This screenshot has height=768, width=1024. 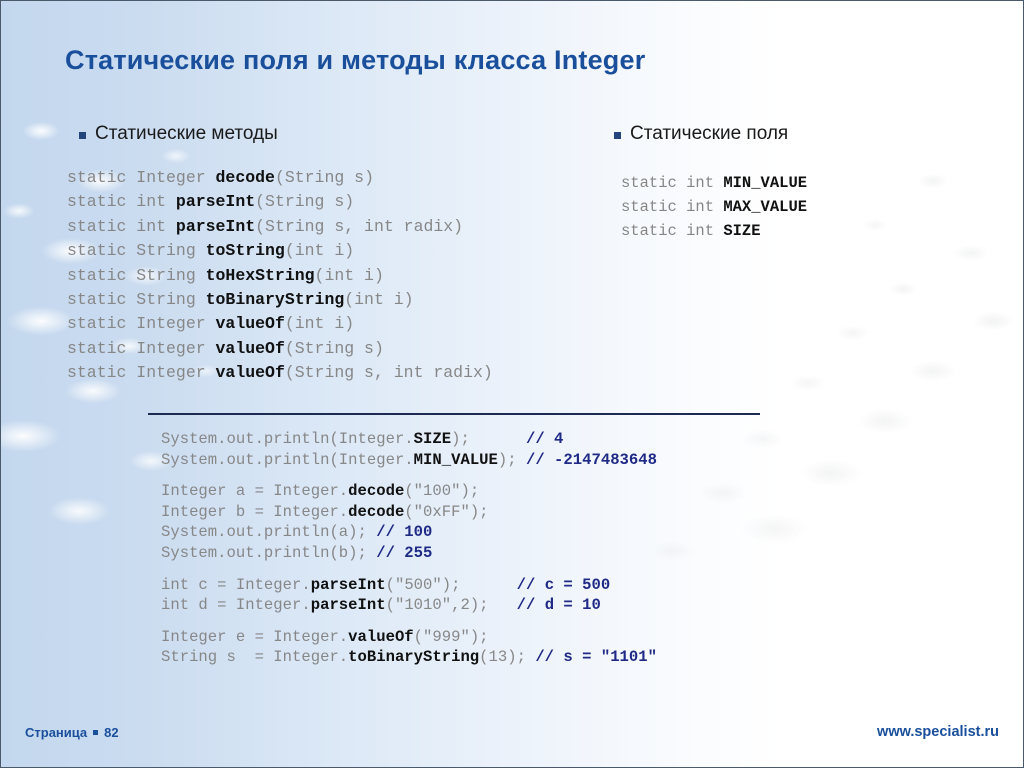 I want to click on static-method-signature: static int parseInt(String s), so click(x=280, y=202).